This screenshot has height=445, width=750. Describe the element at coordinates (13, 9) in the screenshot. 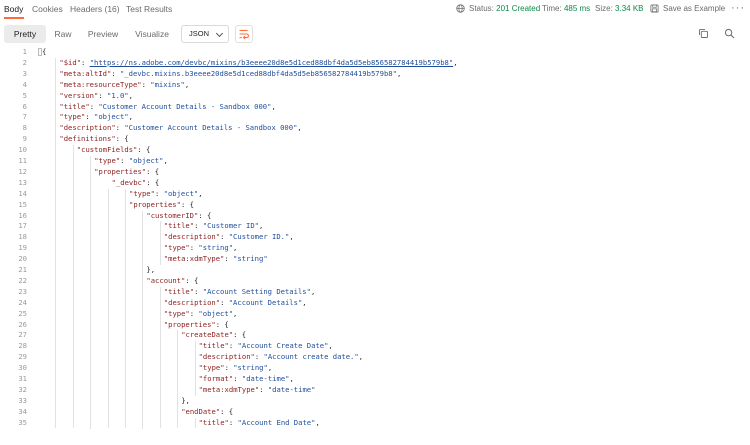

I see `tab-body: Body` at that location.